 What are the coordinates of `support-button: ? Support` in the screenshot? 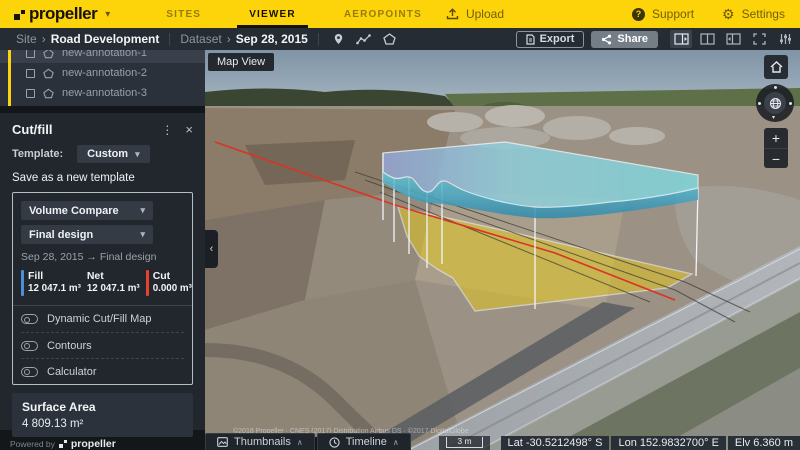 It's located at (663, 14).